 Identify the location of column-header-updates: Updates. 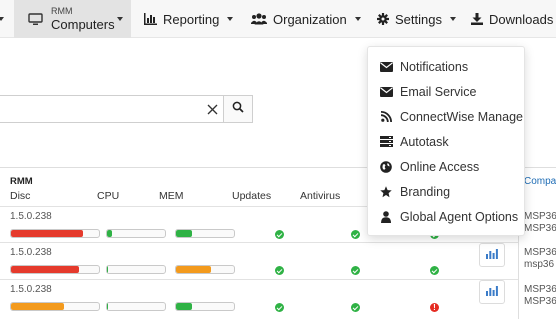
(251, 196).